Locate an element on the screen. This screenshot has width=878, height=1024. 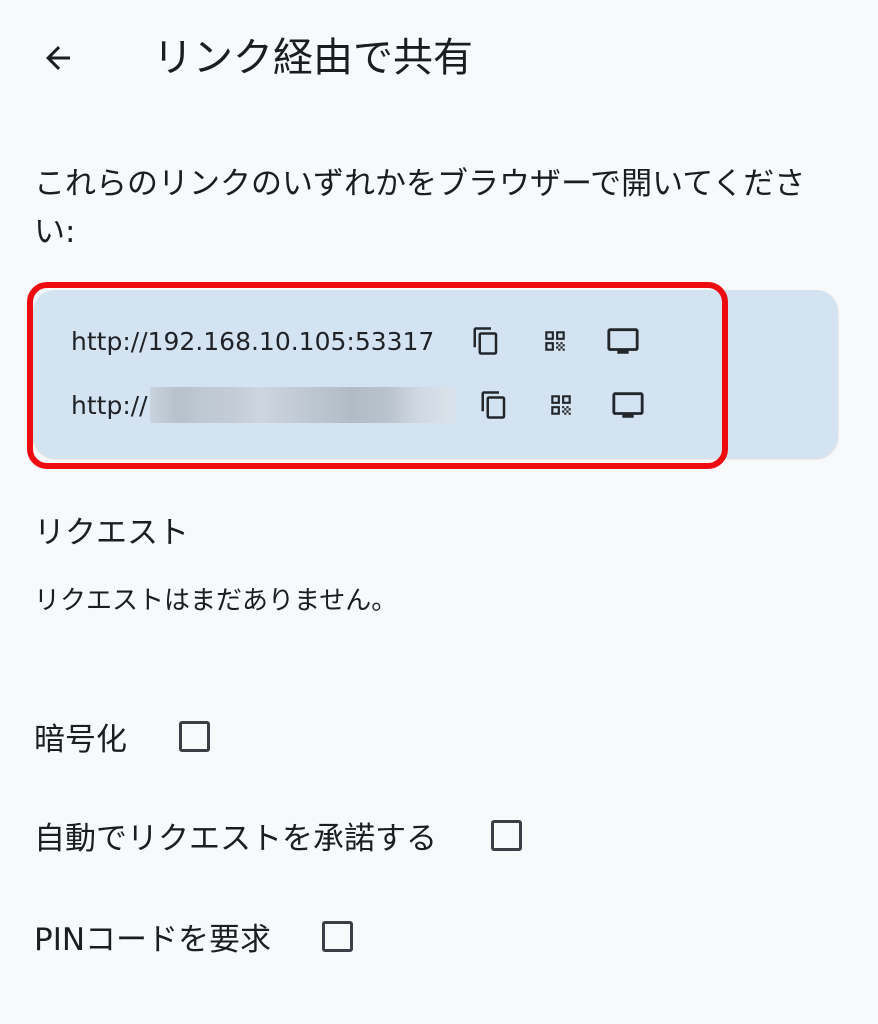
link-url: http://192.168.10.105:53317 is located at coordinates (252, 341).